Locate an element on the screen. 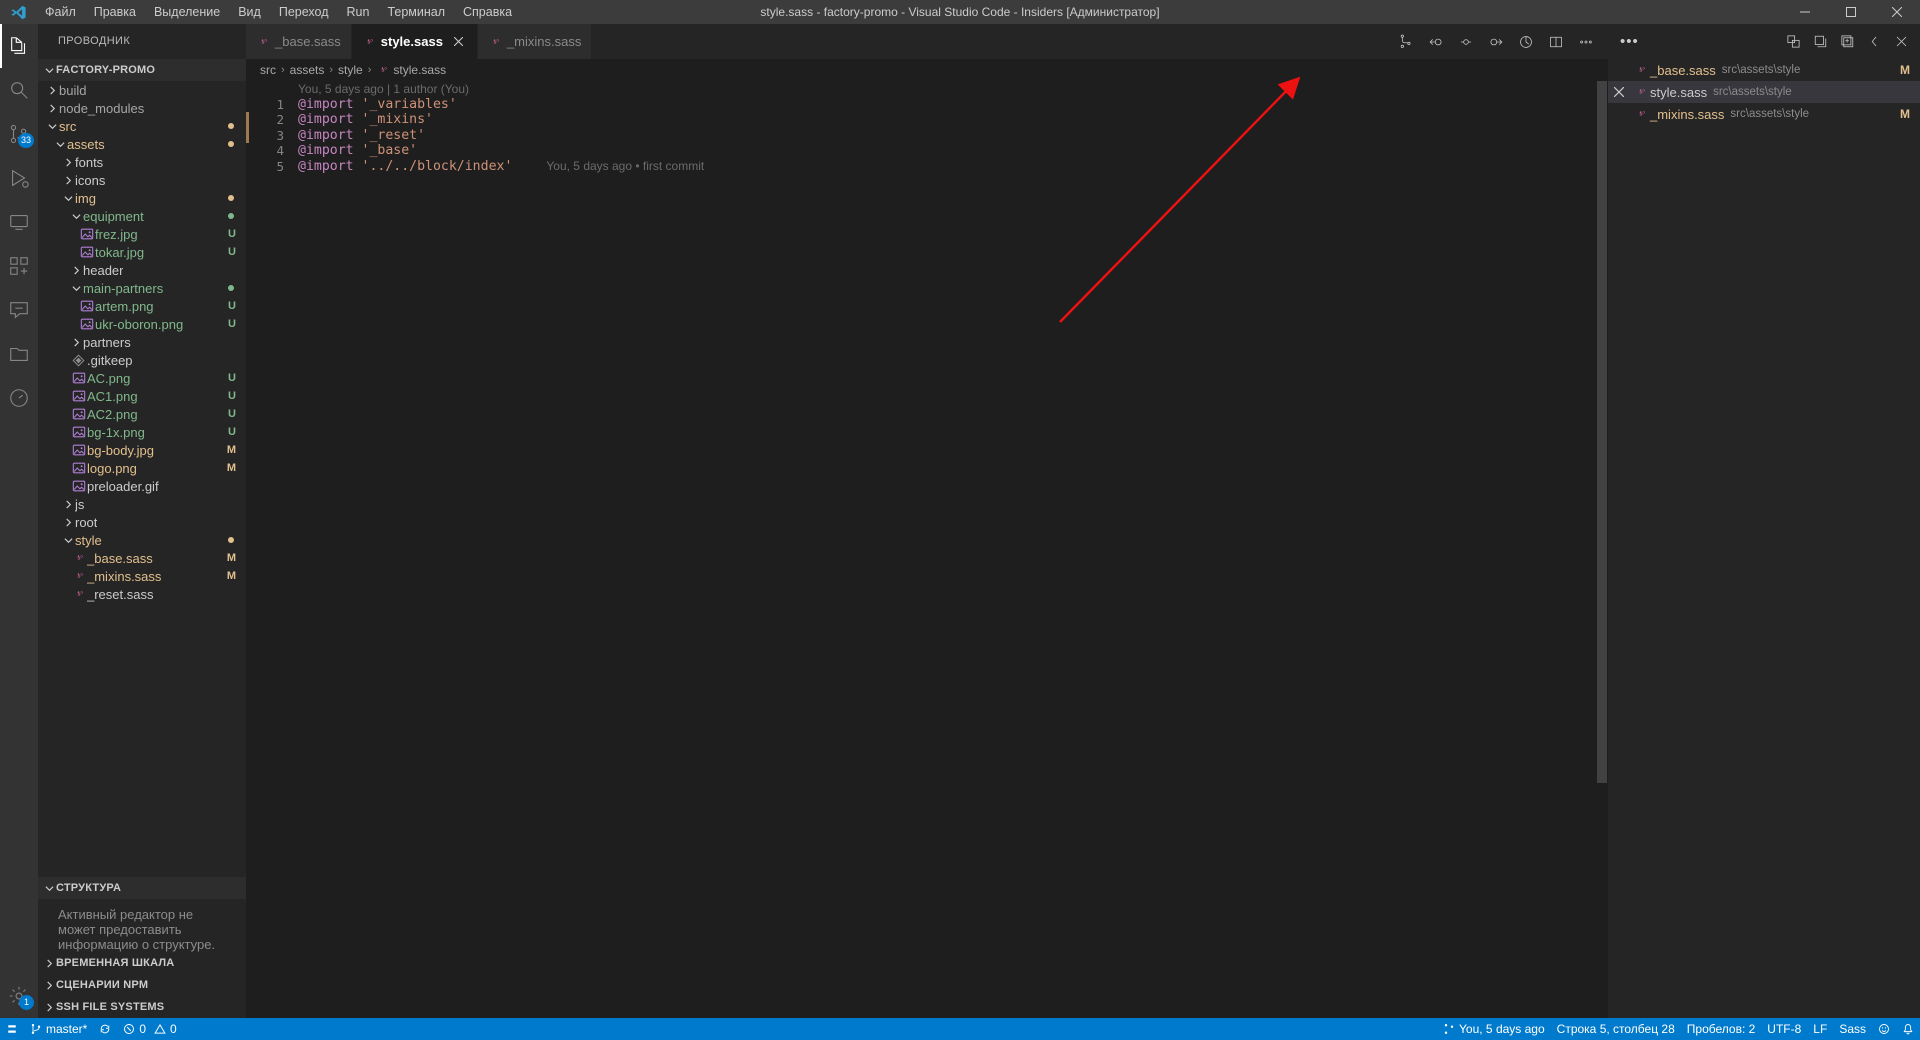  activity-bar: 33 1 is located at coordinates (19, 521).